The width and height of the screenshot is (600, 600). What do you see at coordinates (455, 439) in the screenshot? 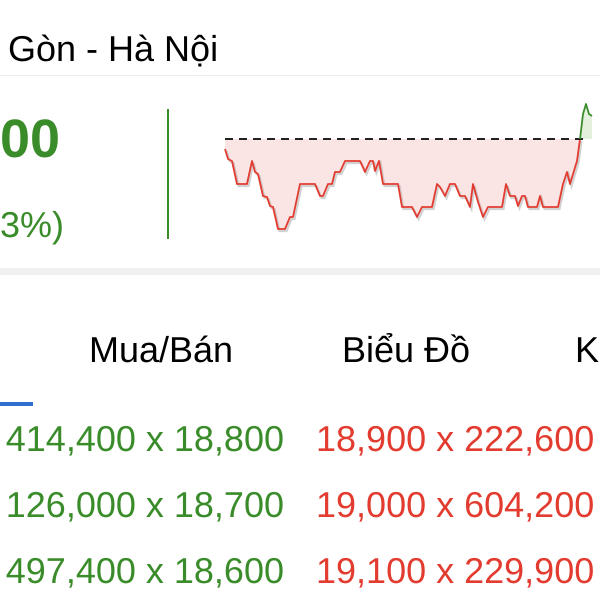
I see `ask-entry: 18,900 x 222,600` at bounding box center [455, 439].